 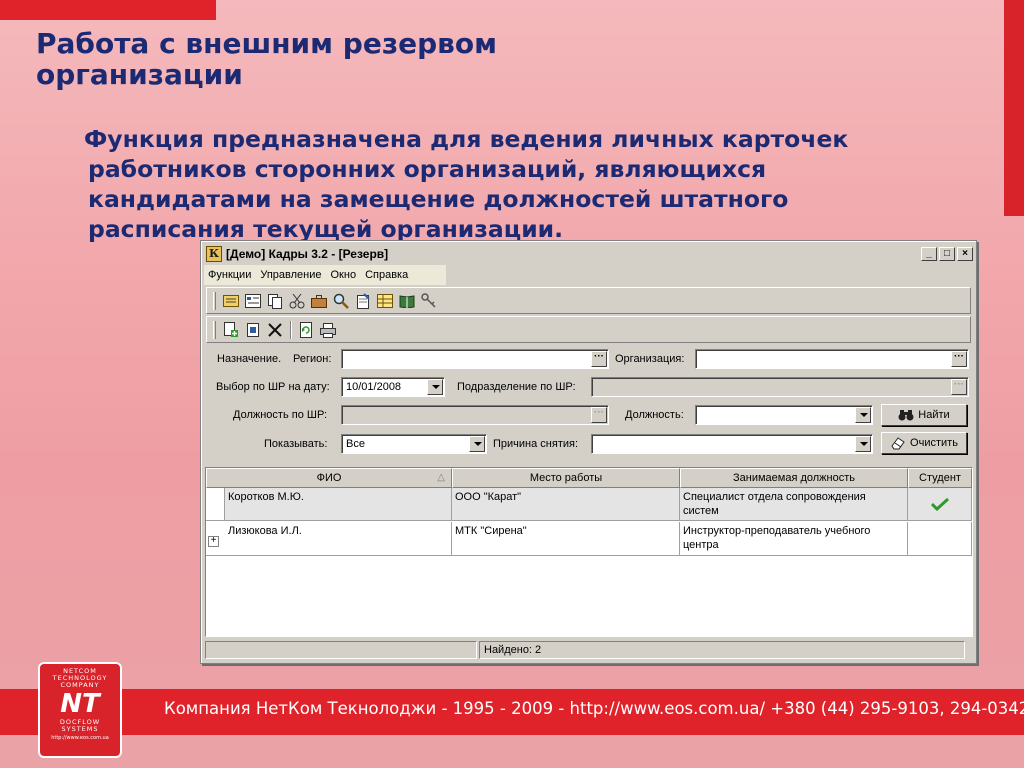 I want to click on row-marker: +, so click(x=215, y=538).